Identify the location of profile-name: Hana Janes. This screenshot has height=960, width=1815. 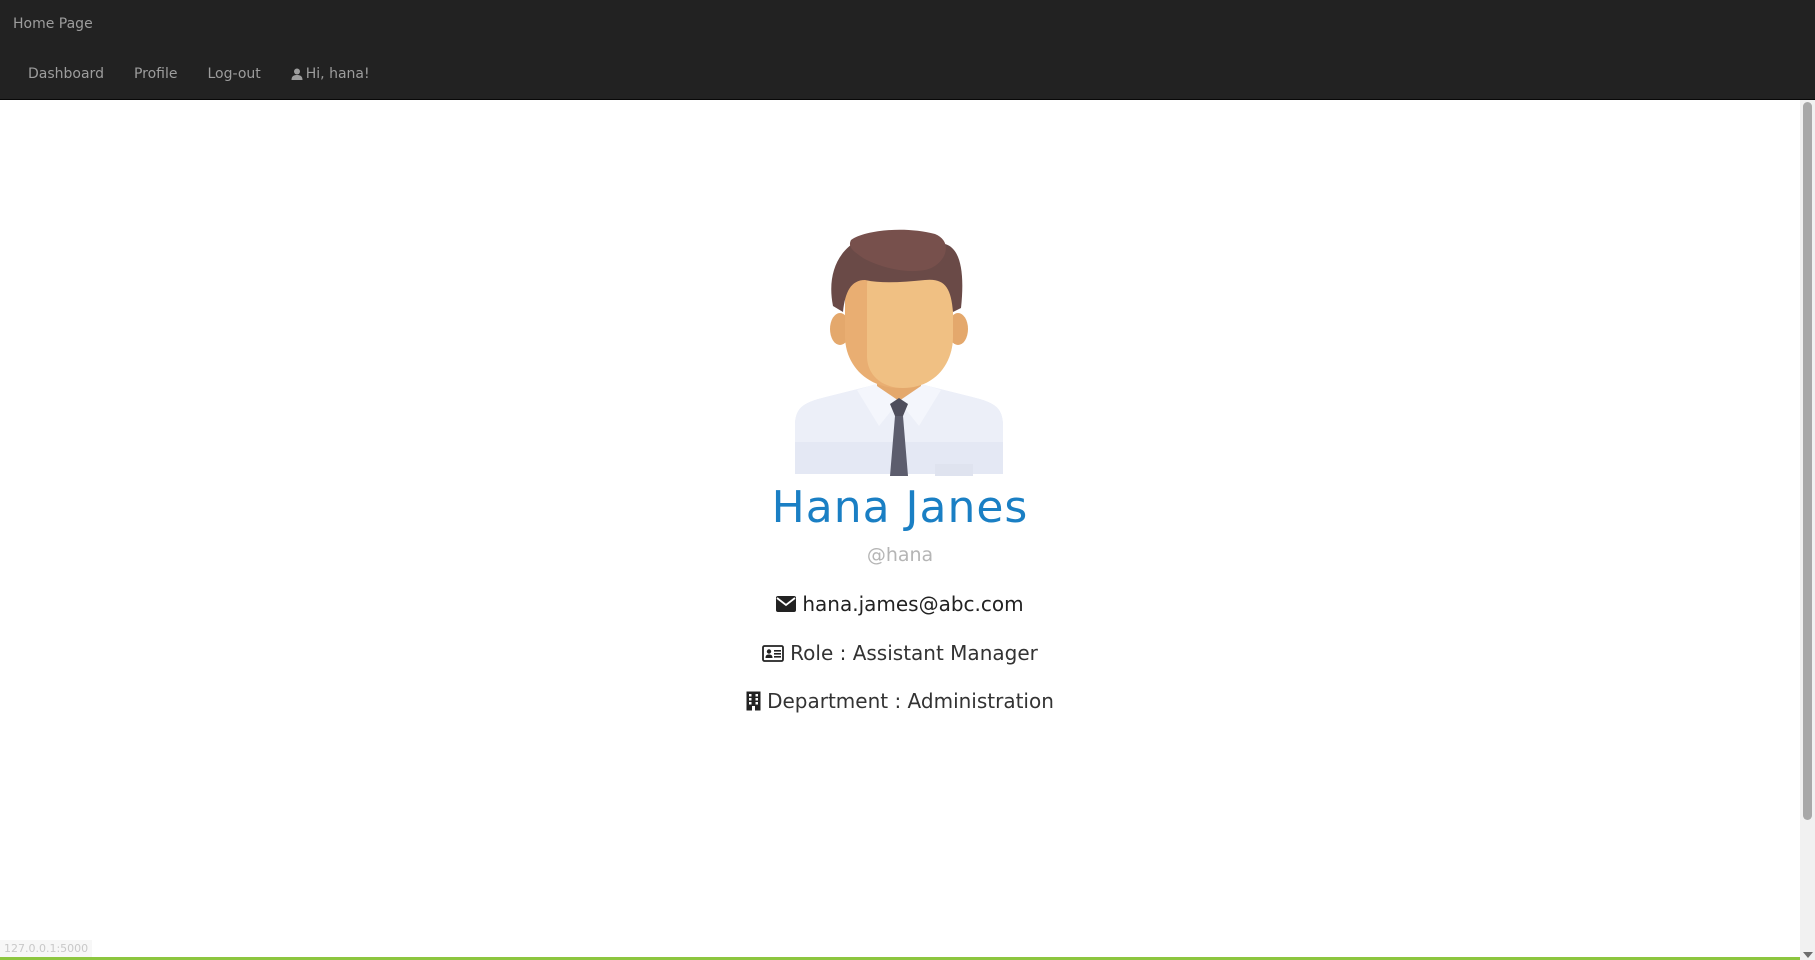
(900, 507).